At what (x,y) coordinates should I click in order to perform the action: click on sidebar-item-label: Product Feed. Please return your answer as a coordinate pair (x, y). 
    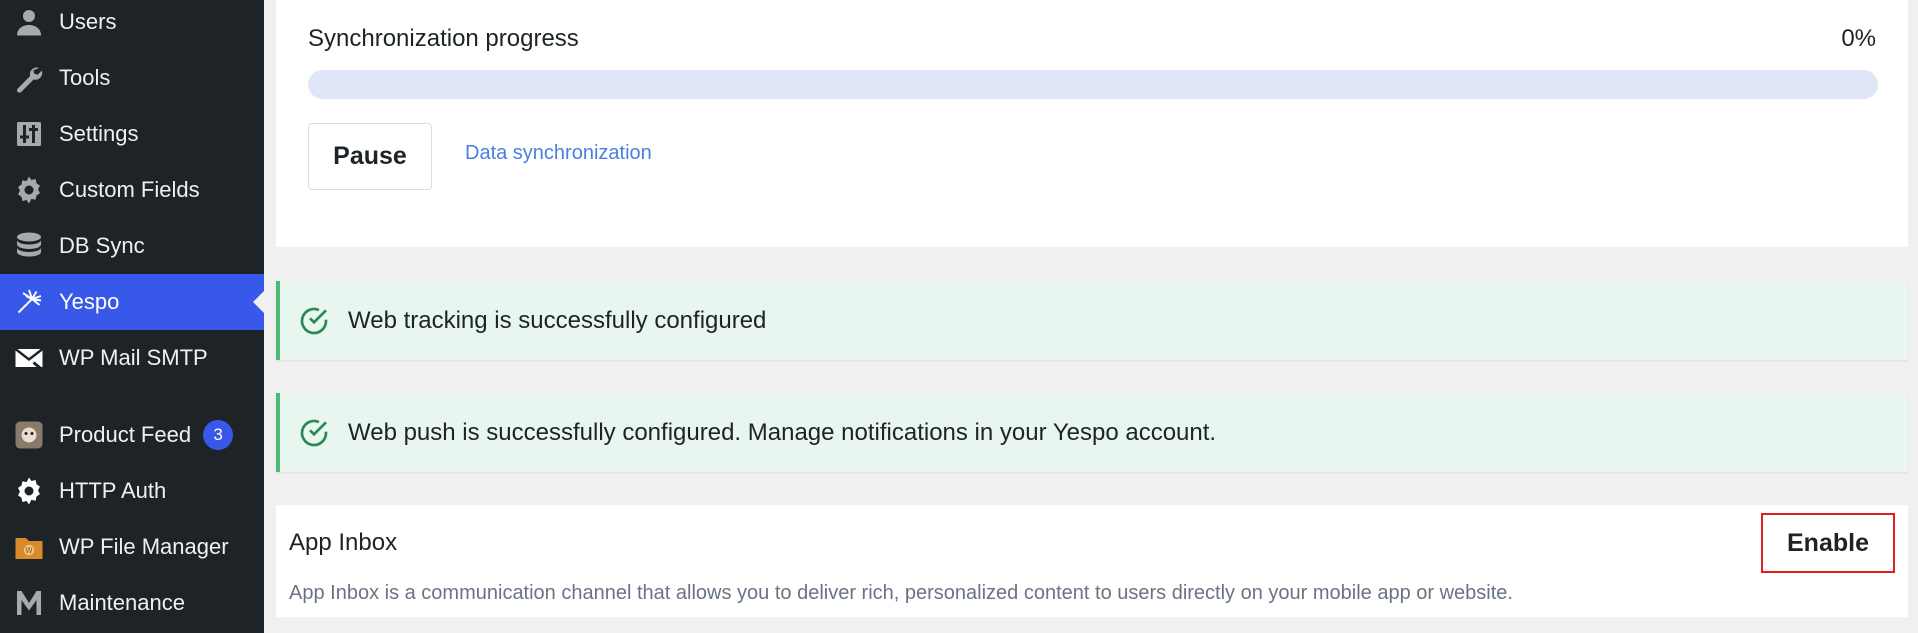
    Looking at the image, I should click on (125, 434).